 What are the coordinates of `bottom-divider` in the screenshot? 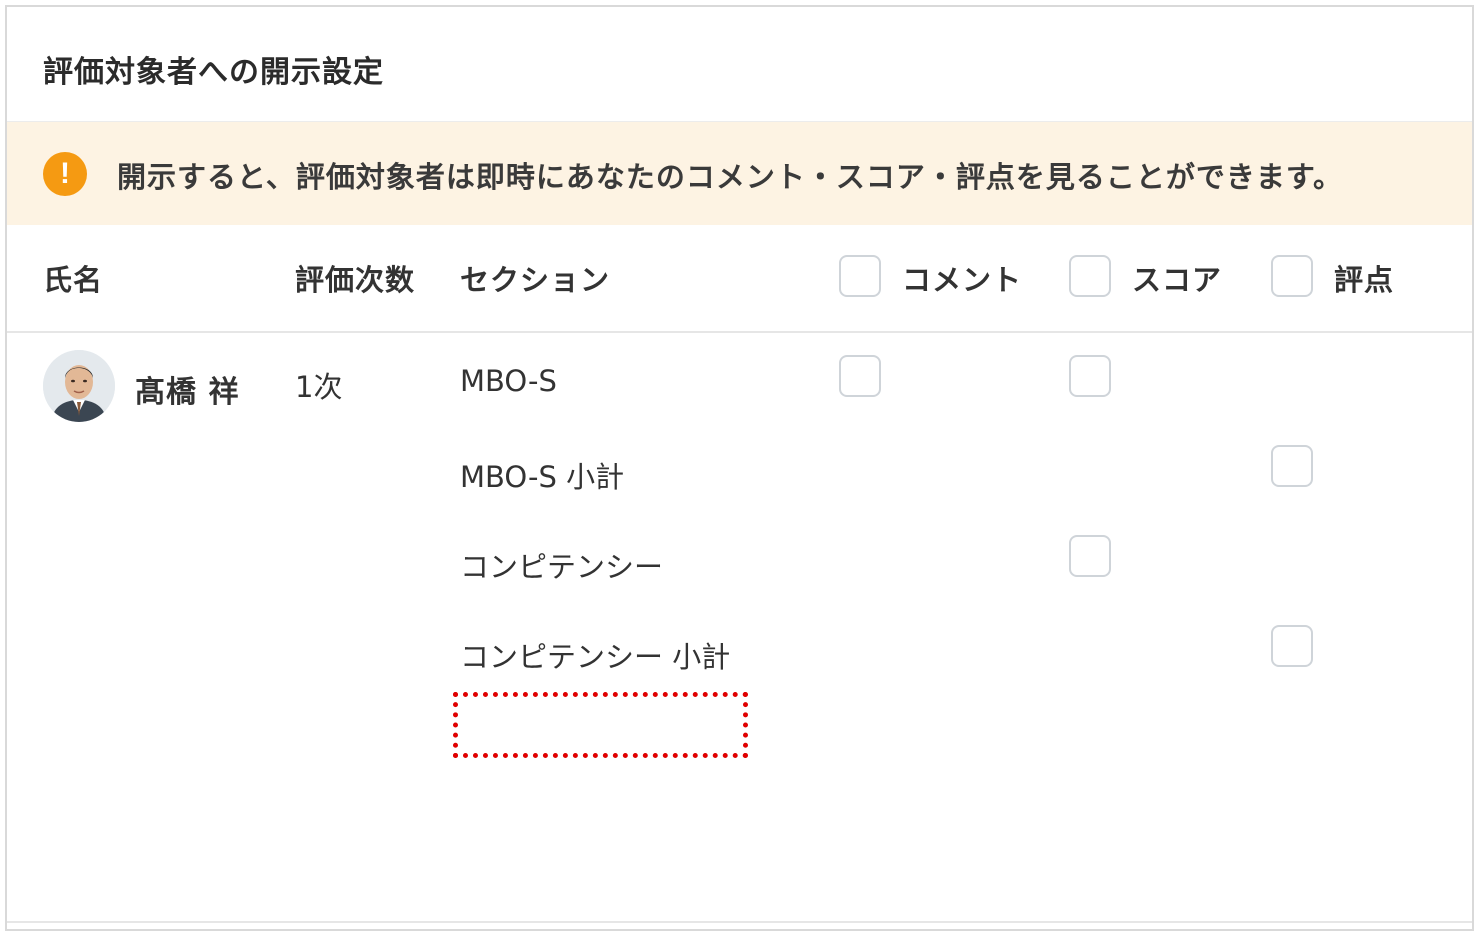 It's located at (739, 922).